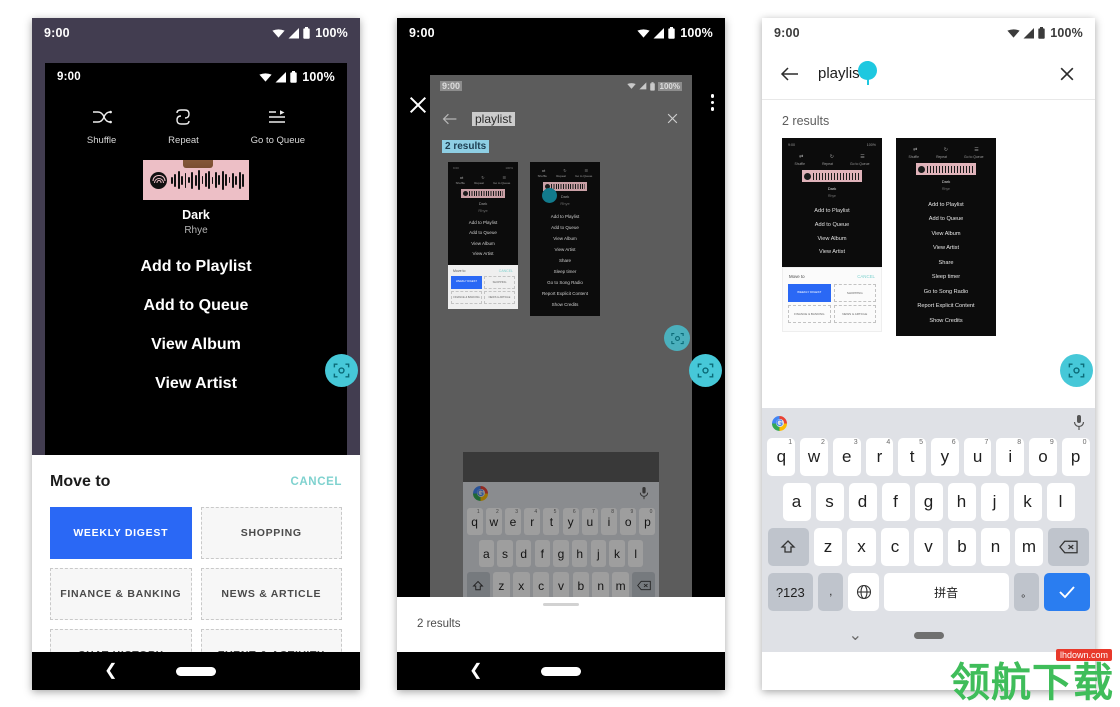 The image size is (1120, 707). I want to click on emoji-comma-key: ,, so click(831, 592).